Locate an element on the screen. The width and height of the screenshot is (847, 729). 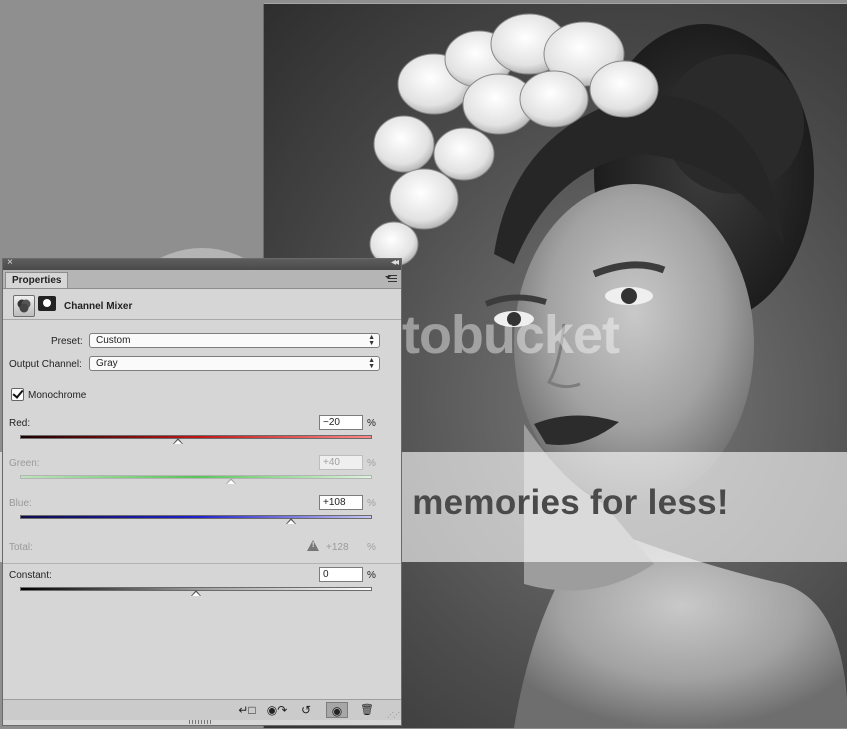
panel-menu-icon is located at coordinates (391, 278).